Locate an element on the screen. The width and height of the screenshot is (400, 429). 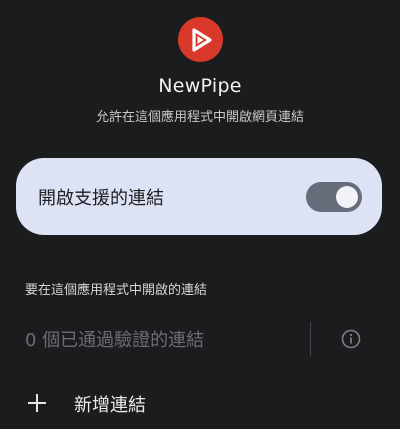
play-logo-icon is located at coordinates (201, 39).